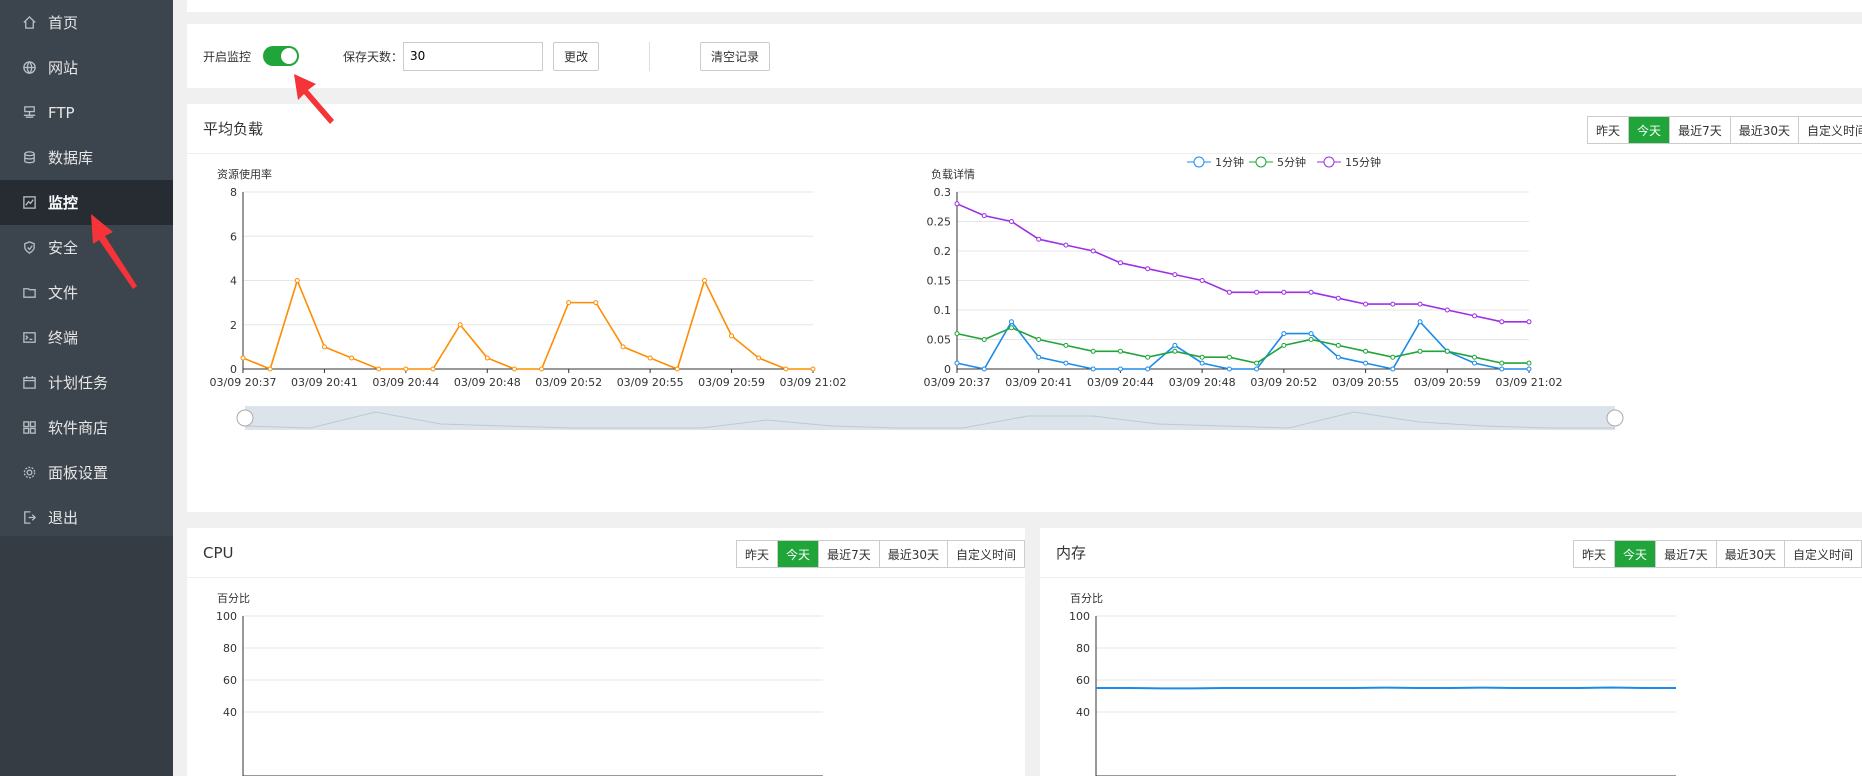 The image size is (1862, 776). Describe the element at coordinates (86, 517) in the screenshot. I see `sidebar-item-11: 退出` at that location.